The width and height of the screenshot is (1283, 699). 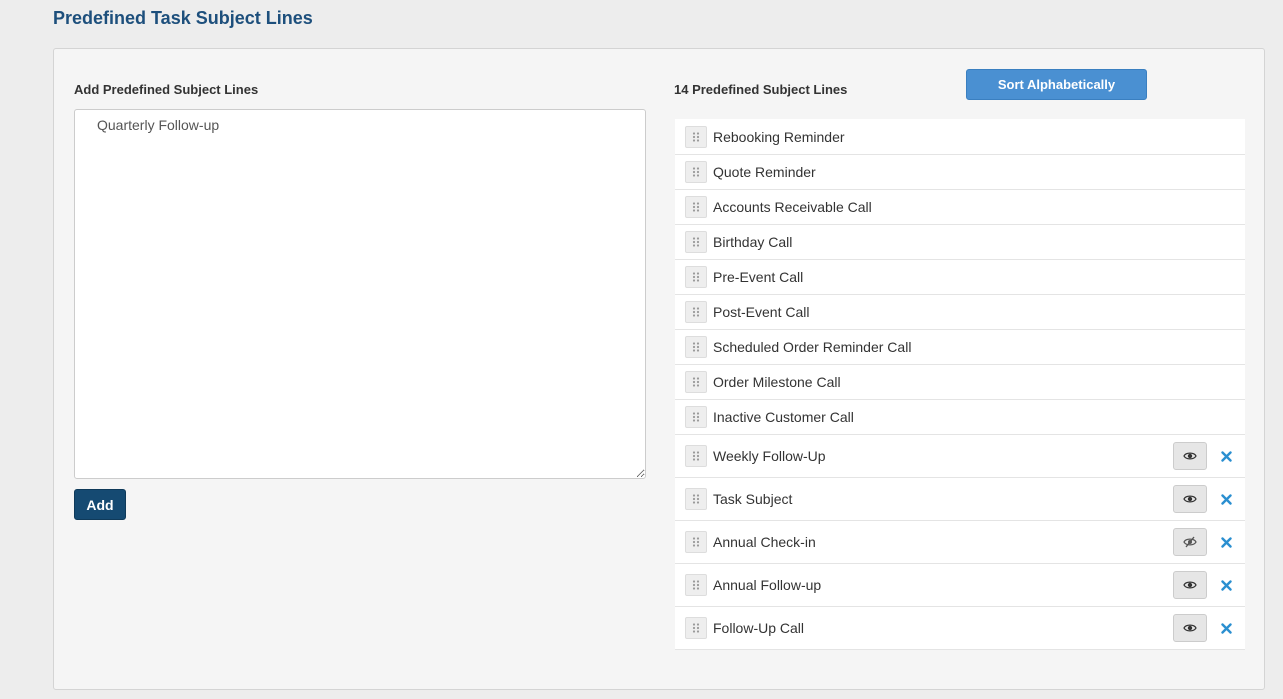 What do you see at coordinates (960, 206) in the screenshot?
I see `list-item: Accounts Receivable Call` at bounding box center [960, 206].